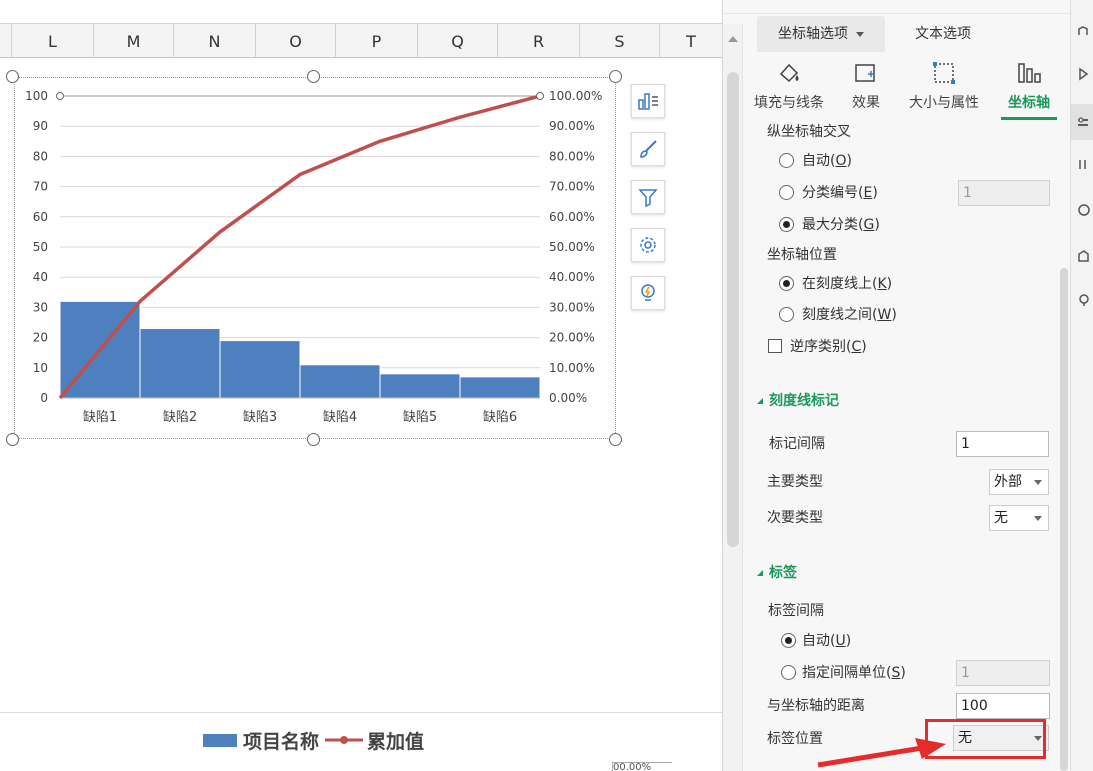 Image resolution: width=1093 pixels, height=771 pixels. I want to click on category-number-input: 1, so click(1004, 193).